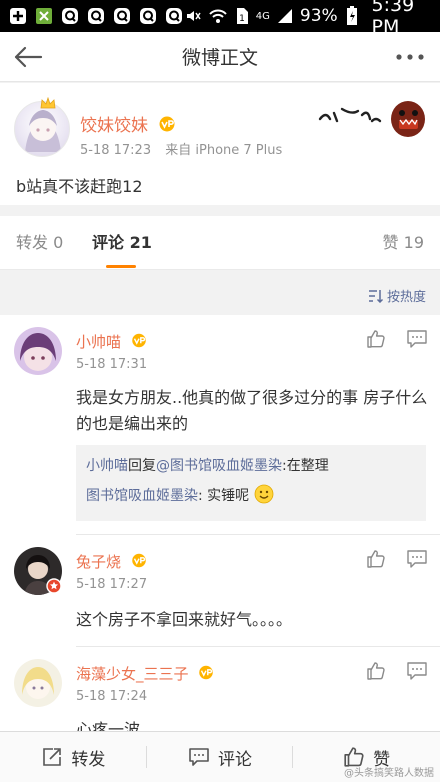 The image size is (440, 782). What do you see at coordinates (371, 117) in the screenshot?
I see `domo-decoration-icon` at bounding box center [371, 117].